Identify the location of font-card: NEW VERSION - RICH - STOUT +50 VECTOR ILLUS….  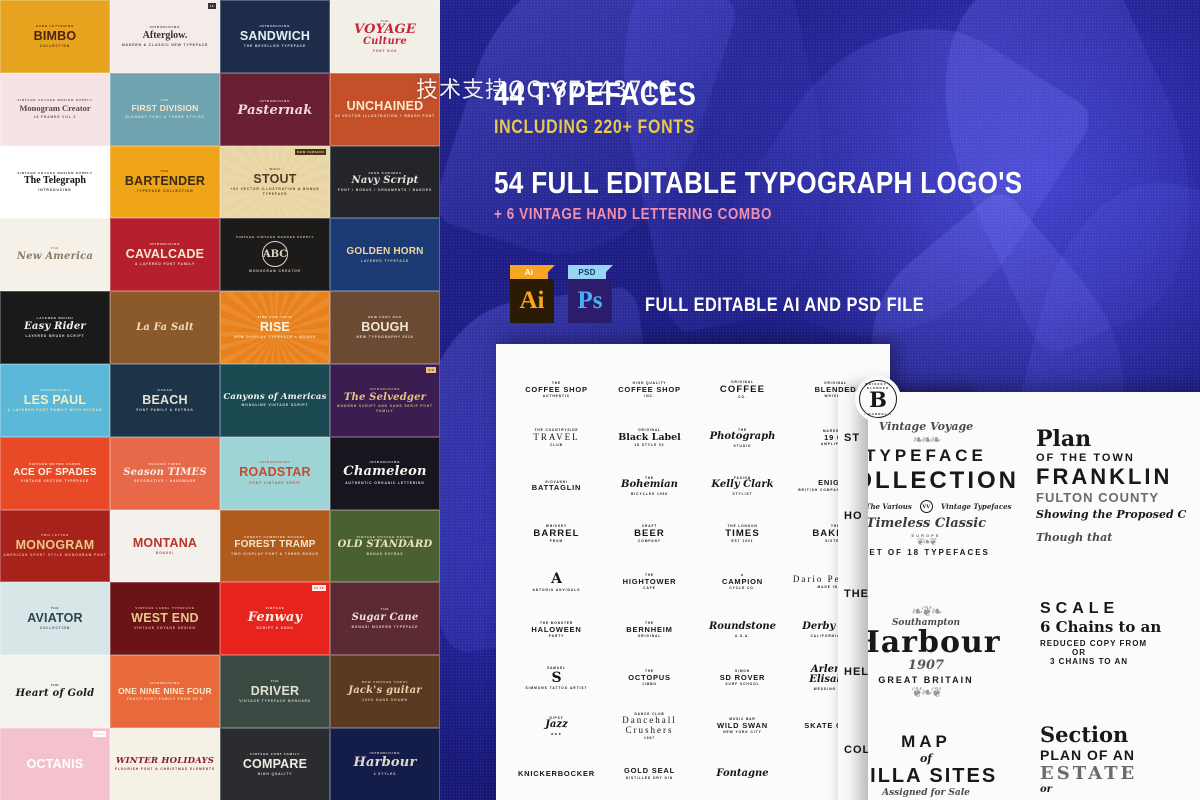
(275, 182).